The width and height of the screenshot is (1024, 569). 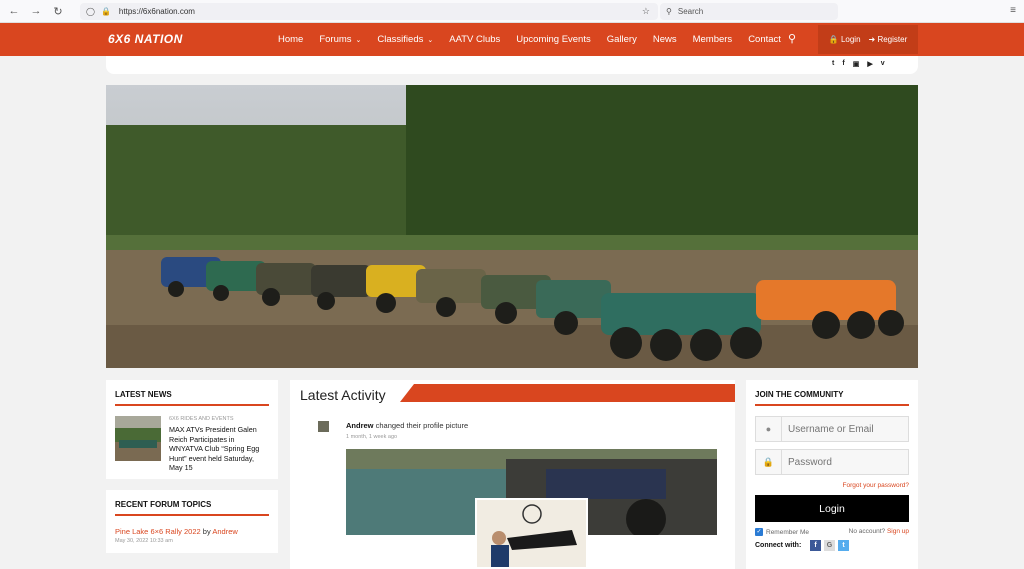 I want to click on nav-label: Contact, so click(x=764, y=39).